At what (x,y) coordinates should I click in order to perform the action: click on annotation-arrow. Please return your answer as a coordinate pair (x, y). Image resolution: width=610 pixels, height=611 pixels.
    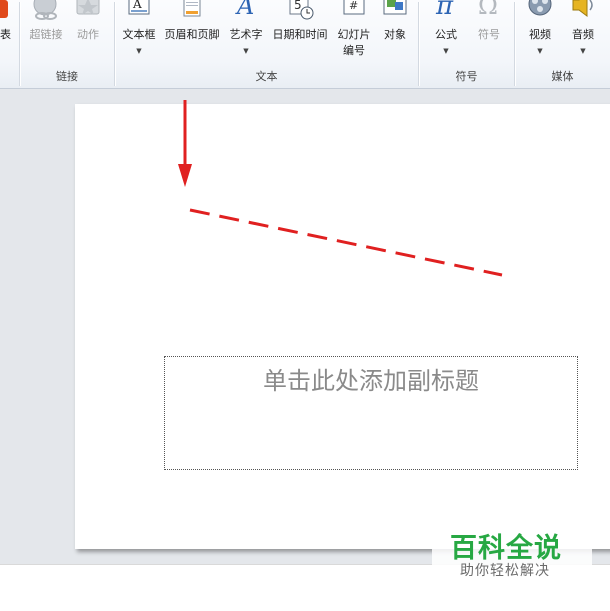
    Looking at the image, I should click on (185, 143).